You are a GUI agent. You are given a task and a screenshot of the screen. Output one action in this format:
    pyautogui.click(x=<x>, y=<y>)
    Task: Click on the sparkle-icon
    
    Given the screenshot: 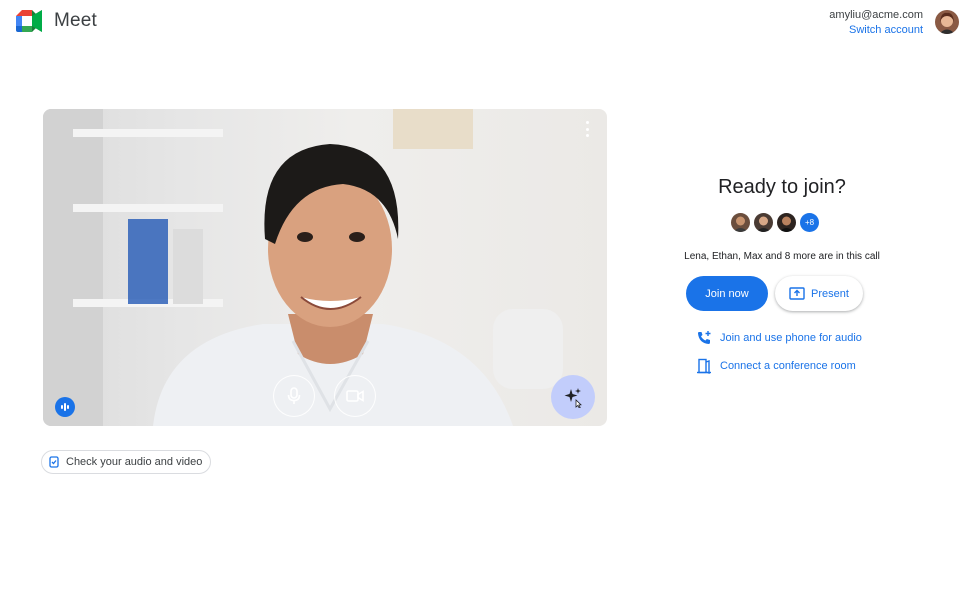 What is the action you would take?
    pyautogui.click(x=573, y=398)
    